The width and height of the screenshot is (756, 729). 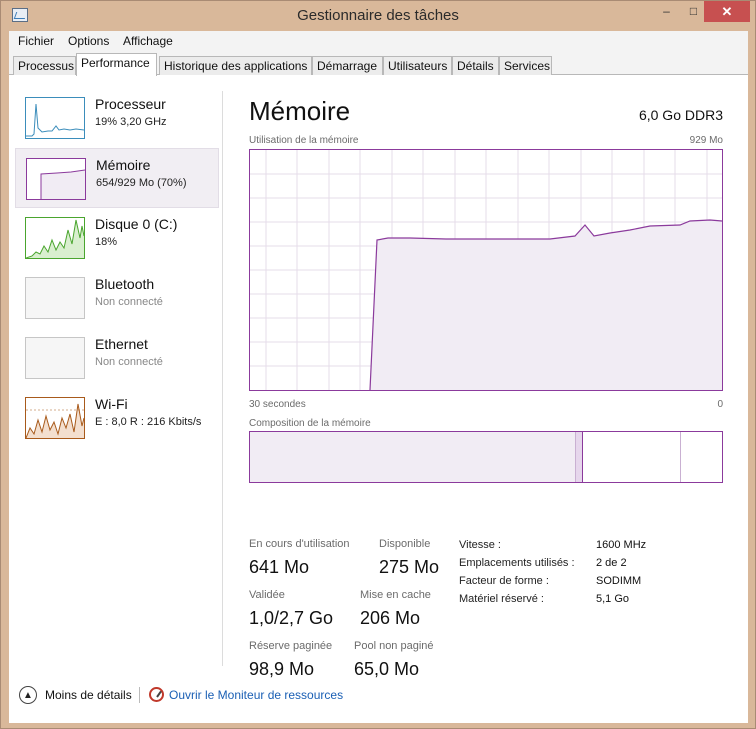 I want to click on form-factor-value: SODIMM, so click(x=619, y=581).